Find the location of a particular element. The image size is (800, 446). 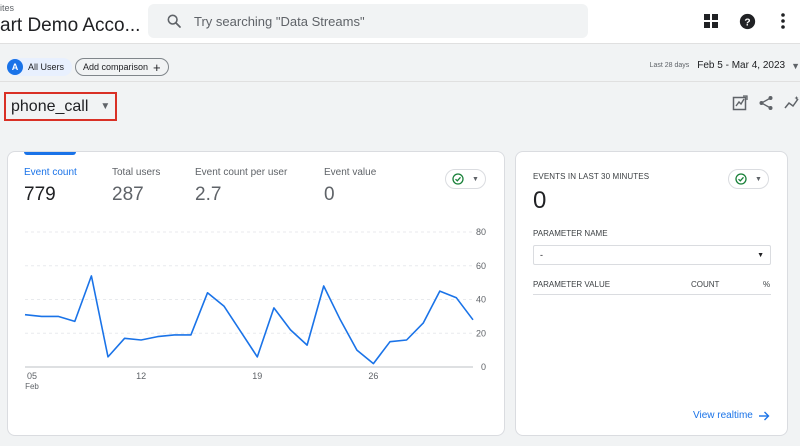

parameter-name-label: PARAMETER NAME is located at coordinates (570, 233).